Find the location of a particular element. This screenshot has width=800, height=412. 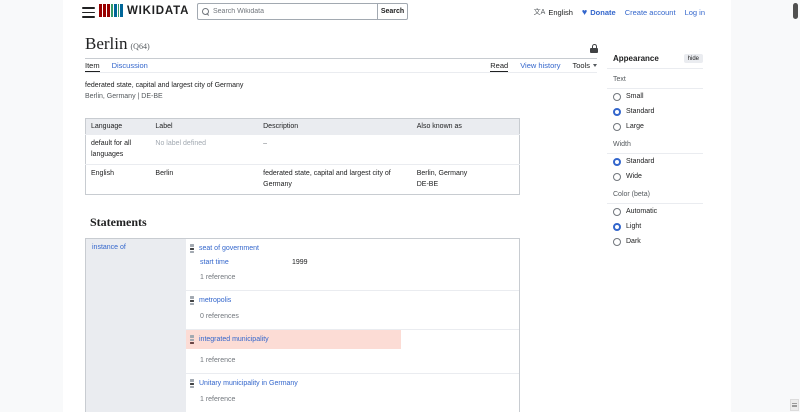

appearance-title: Appearance is located at coordinates (636, 58).